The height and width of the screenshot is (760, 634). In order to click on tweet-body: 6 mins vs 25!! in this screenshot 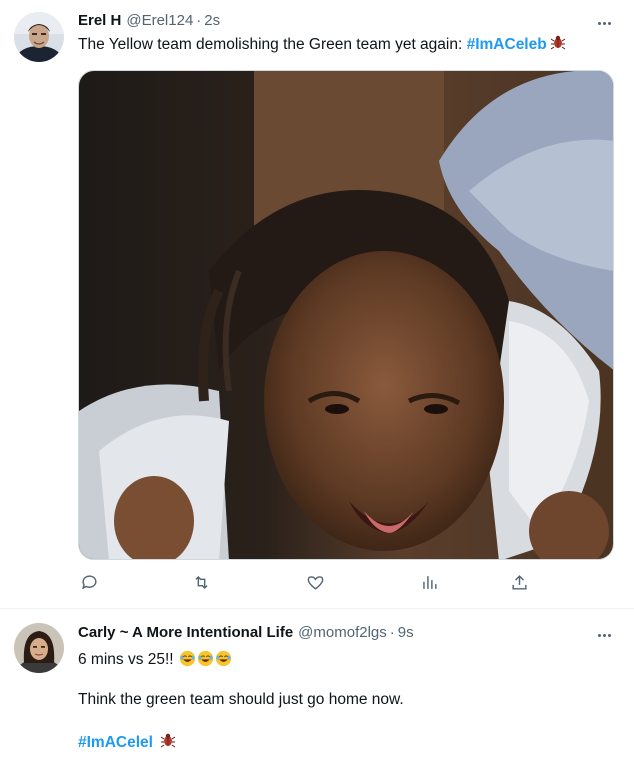, I will do `click(126, 659)`.